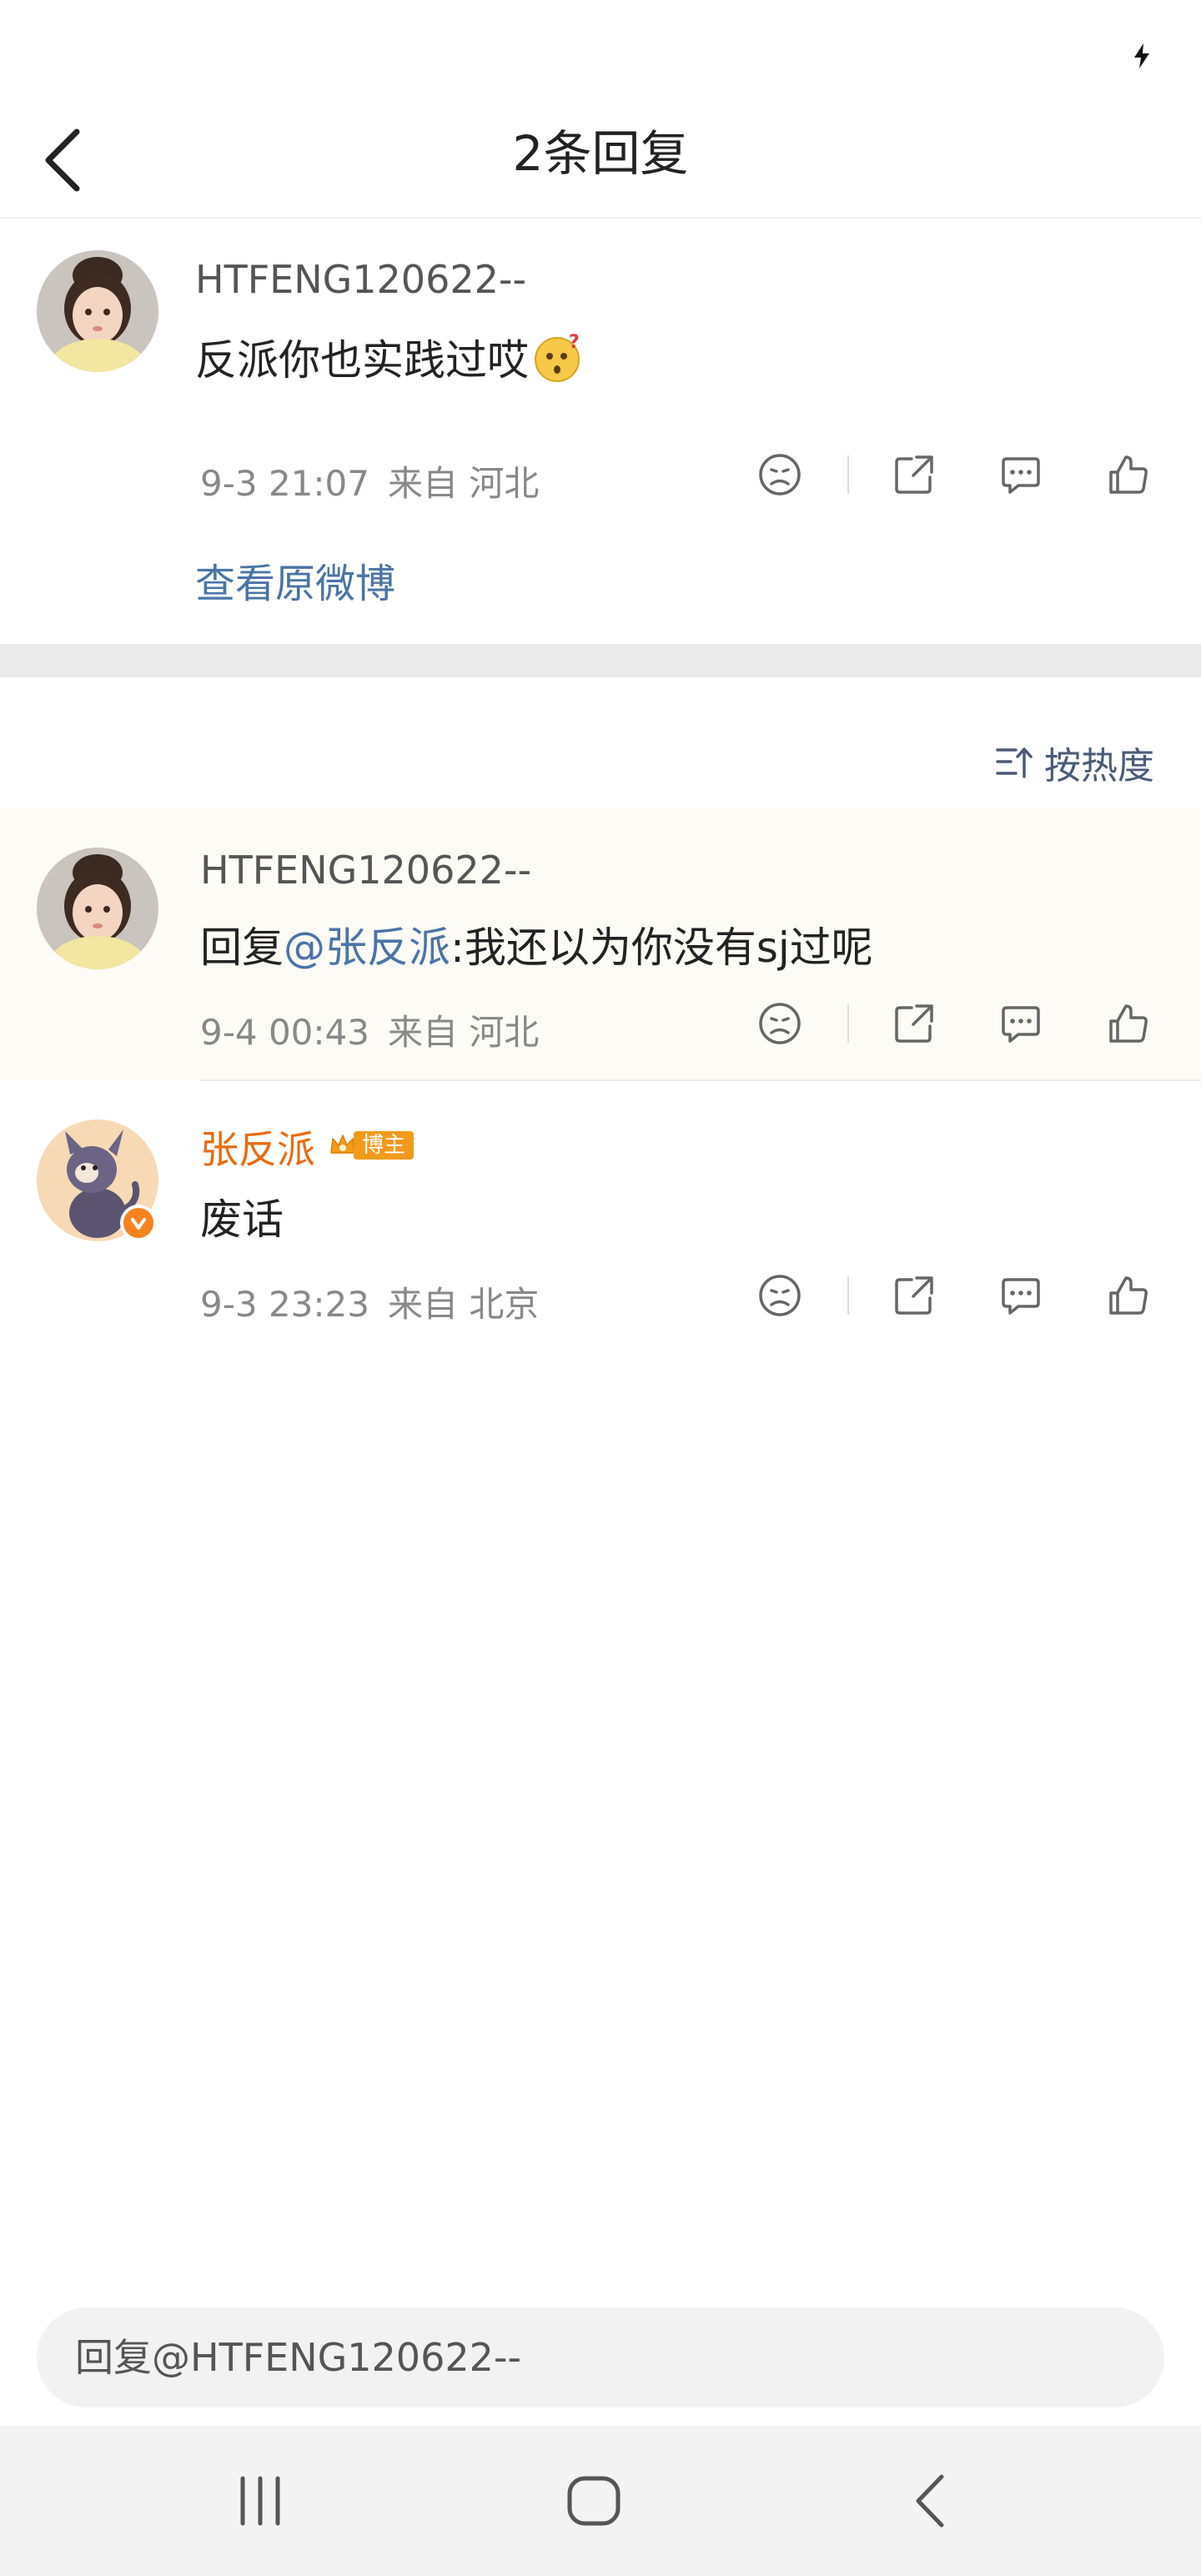 Image resolution: width=1201 pixels, height=2576 pixels. I want to click on reply-meta: 9-3 23:23 来自 北京, so click(370, 1301).